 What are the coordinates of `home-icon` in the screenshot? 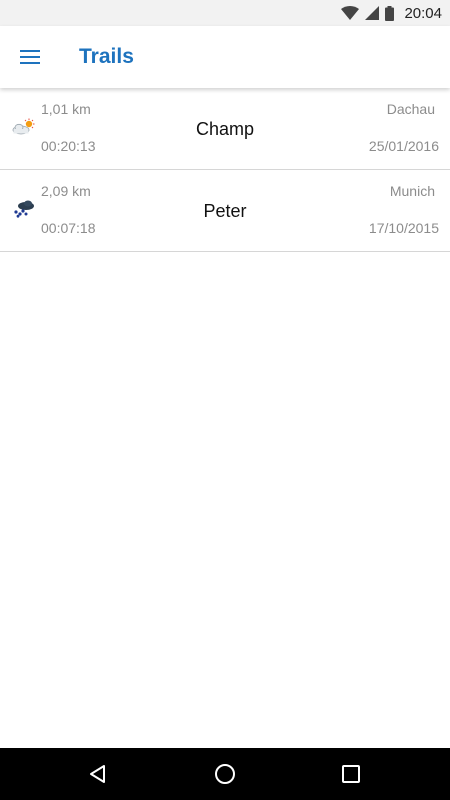 It's located at (225, 774).